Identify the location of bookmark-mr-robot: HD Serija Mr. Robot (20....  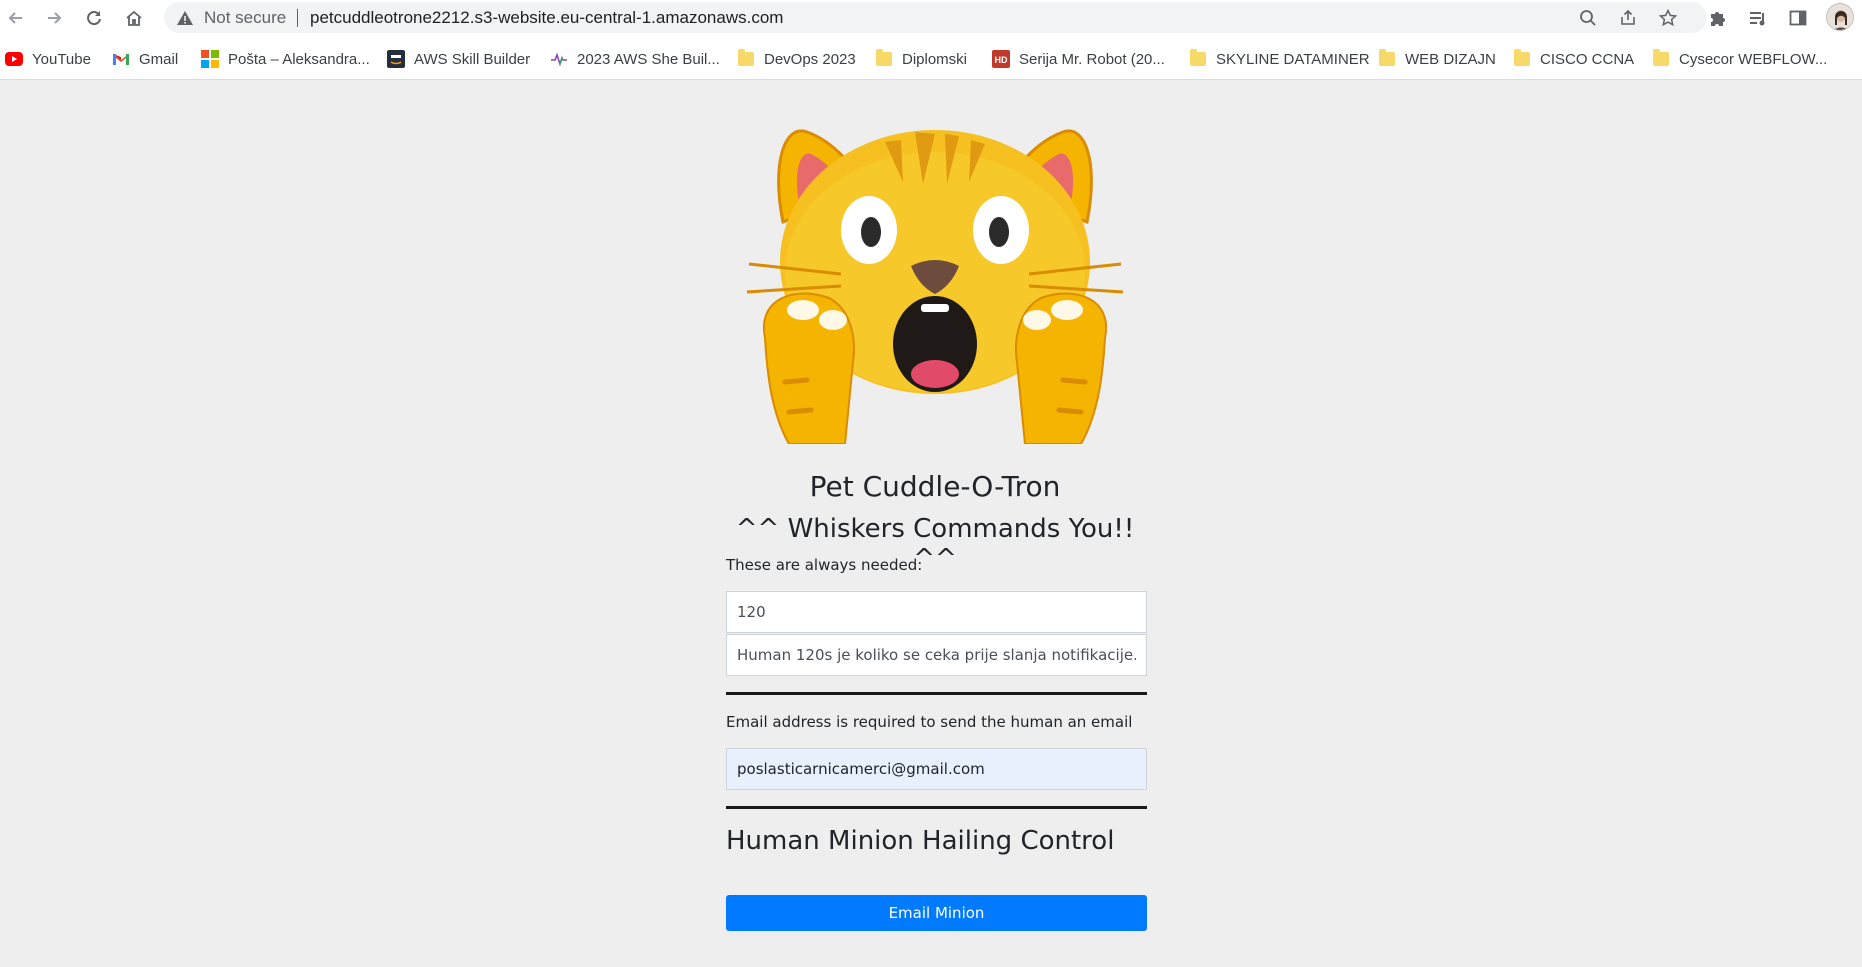
(1078, 59).